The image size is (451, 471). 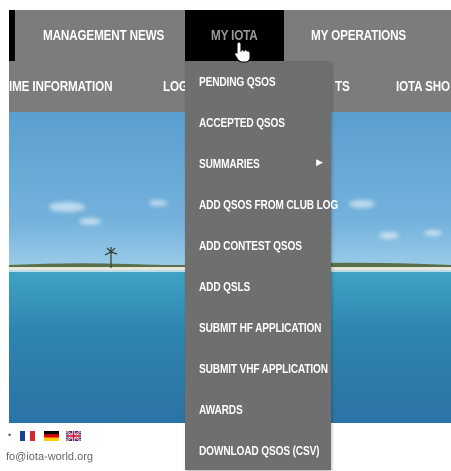 What do you see at coordinates (229, 163) in the screenshot?
I see `menu-item-label: SUMMARIES` at bounding box center [229, 163].